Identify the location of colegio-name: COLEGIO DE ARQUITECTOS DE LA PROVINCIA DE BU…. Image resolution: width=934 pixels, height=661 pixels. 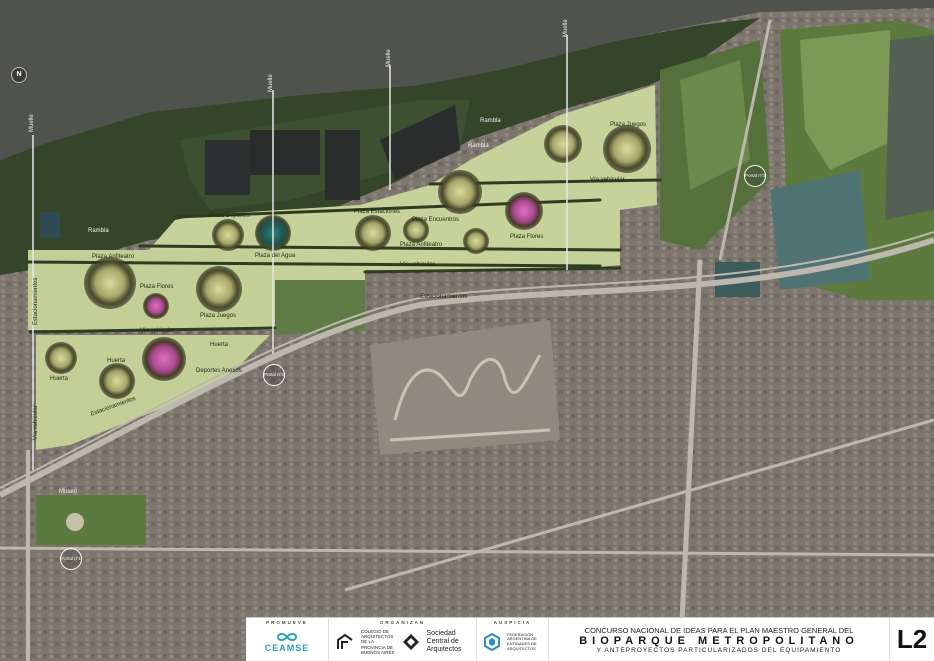
(378, 642).